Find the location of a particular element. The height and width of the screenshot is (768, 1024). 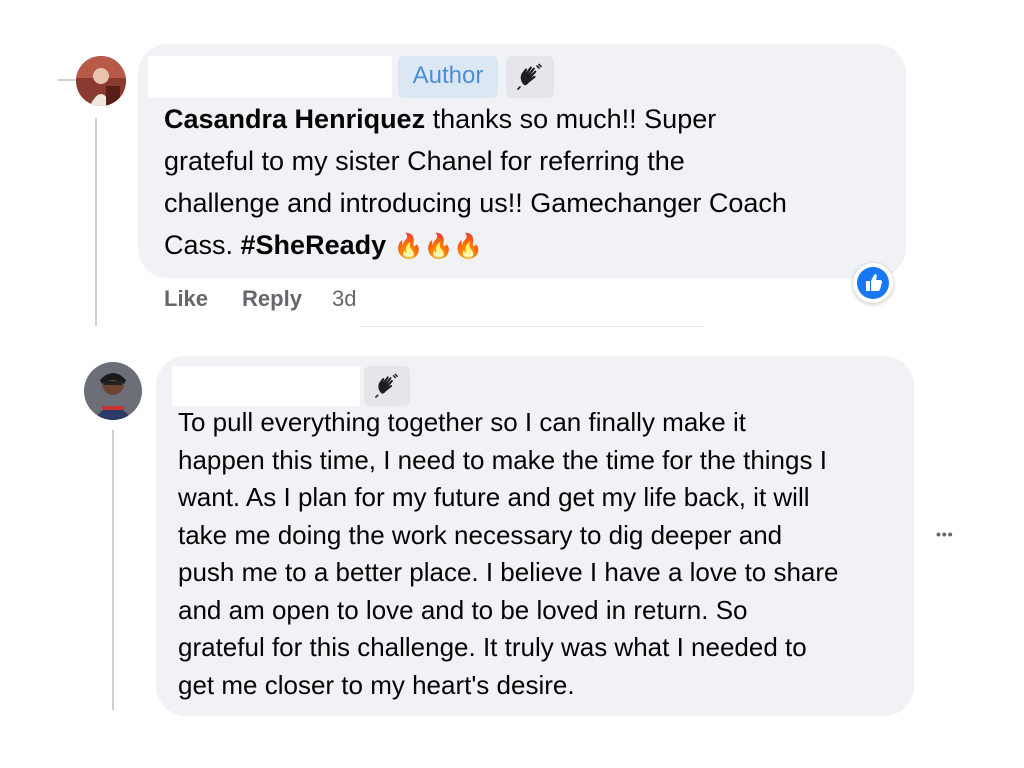

fire-emoji: 🔥🔥🔥 is located at coordinates (438, 246).